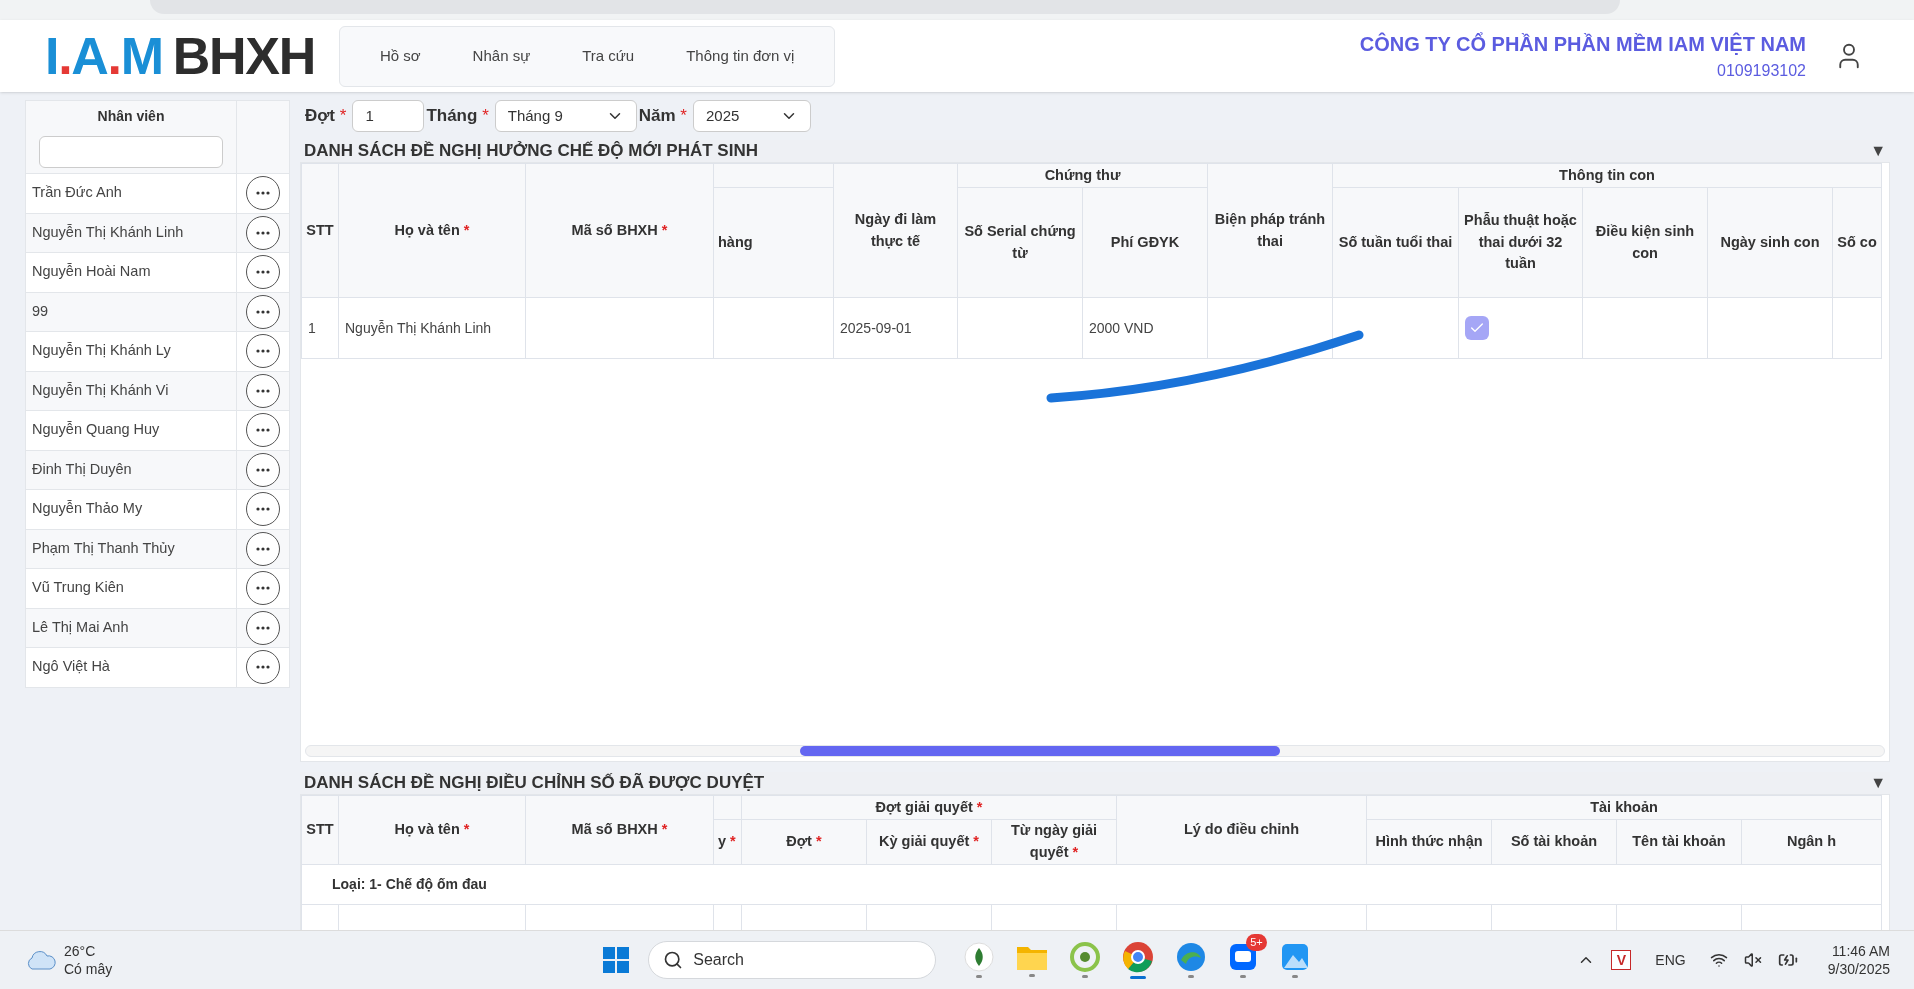 The image size is (1914, 989). Describe the element at coordinates (1040, 751) in the screenshot. I see `scrollbar-thumb` at that location.